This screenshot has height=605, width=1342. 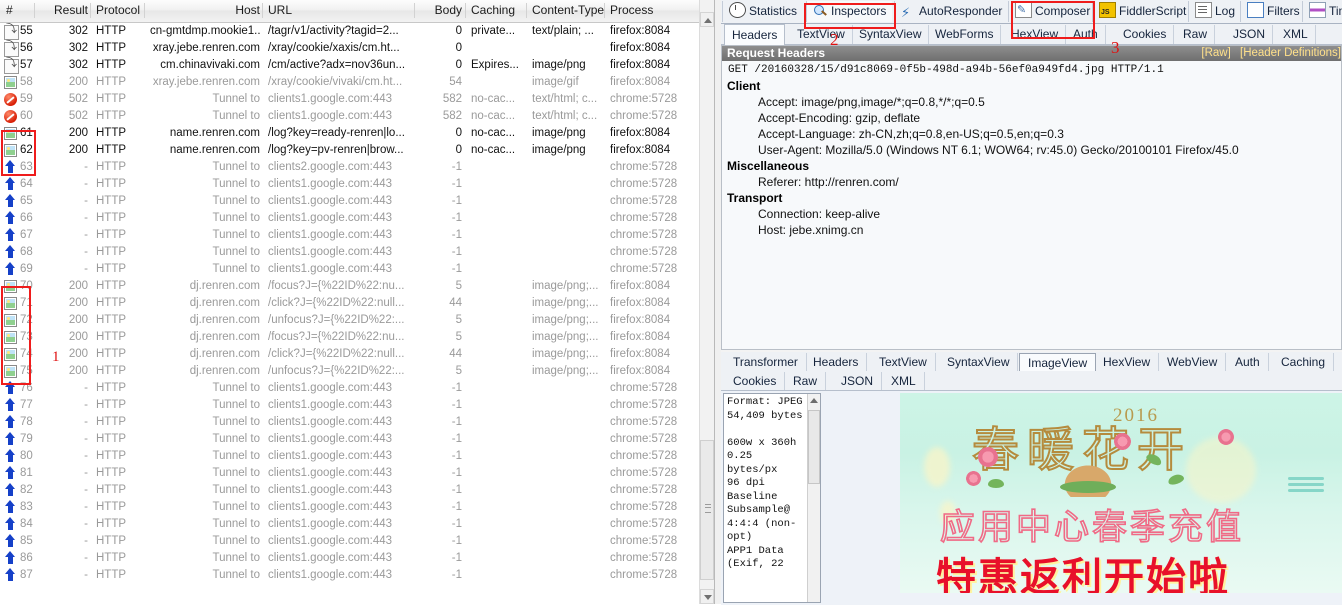 I want to click on response-tab-imageview: ImageView, so click(x=1058, y=363).